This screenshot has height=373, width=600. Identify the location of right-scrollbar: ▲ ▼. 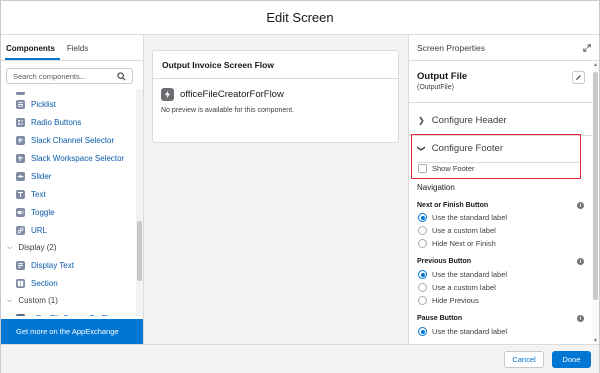
(595, 203).